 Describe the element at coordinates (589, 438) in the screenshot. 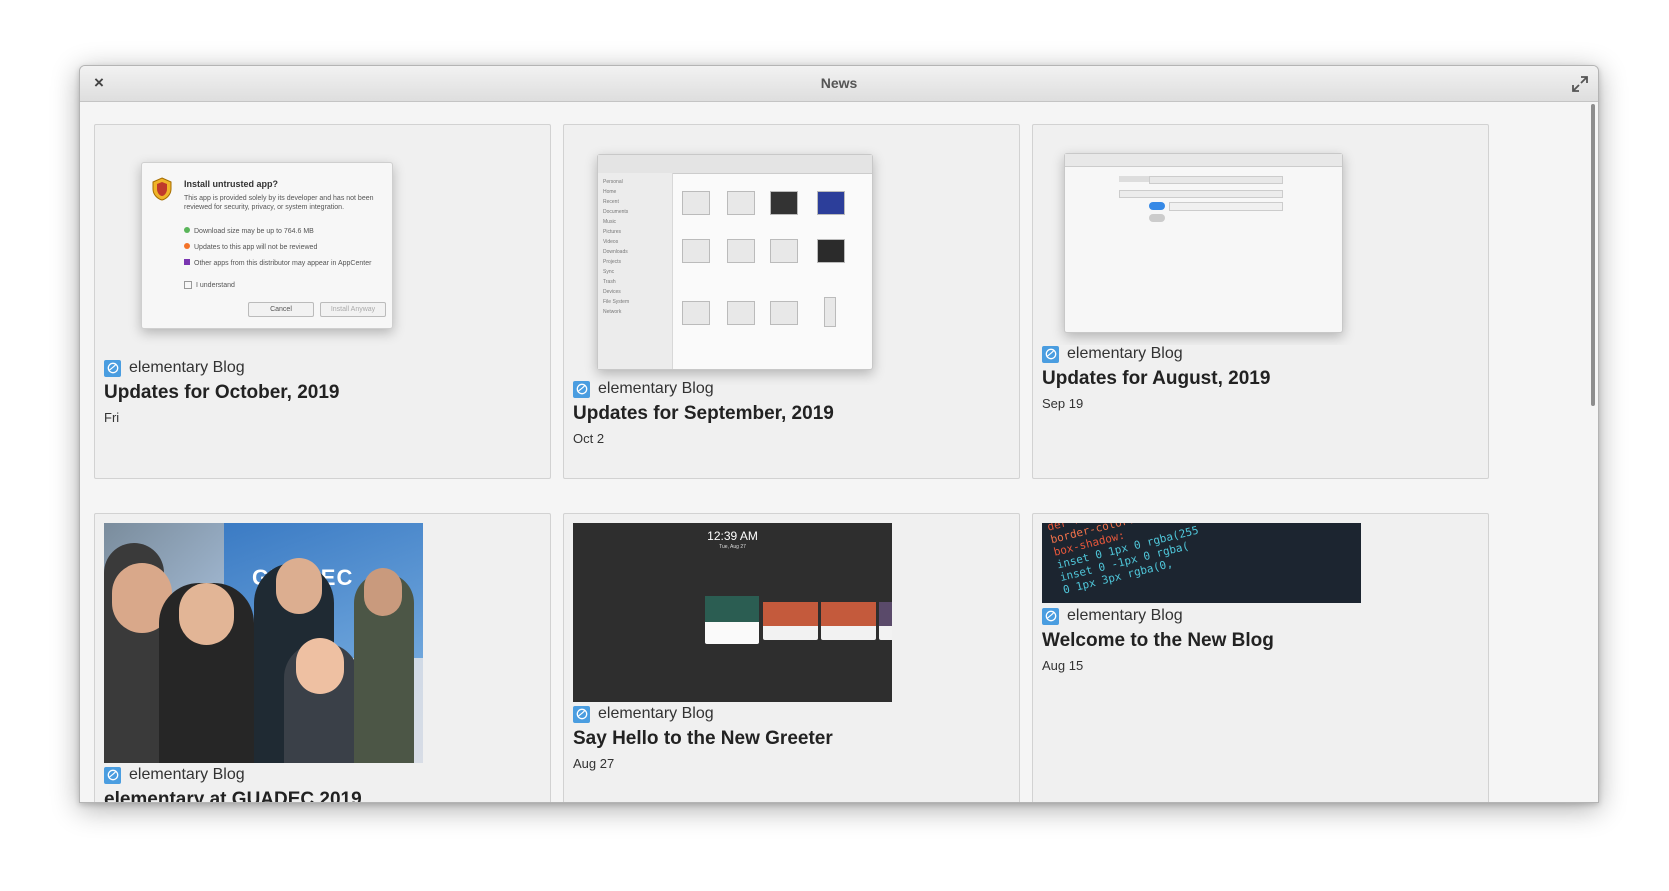

I see `article-date: Oct 2` at that location.